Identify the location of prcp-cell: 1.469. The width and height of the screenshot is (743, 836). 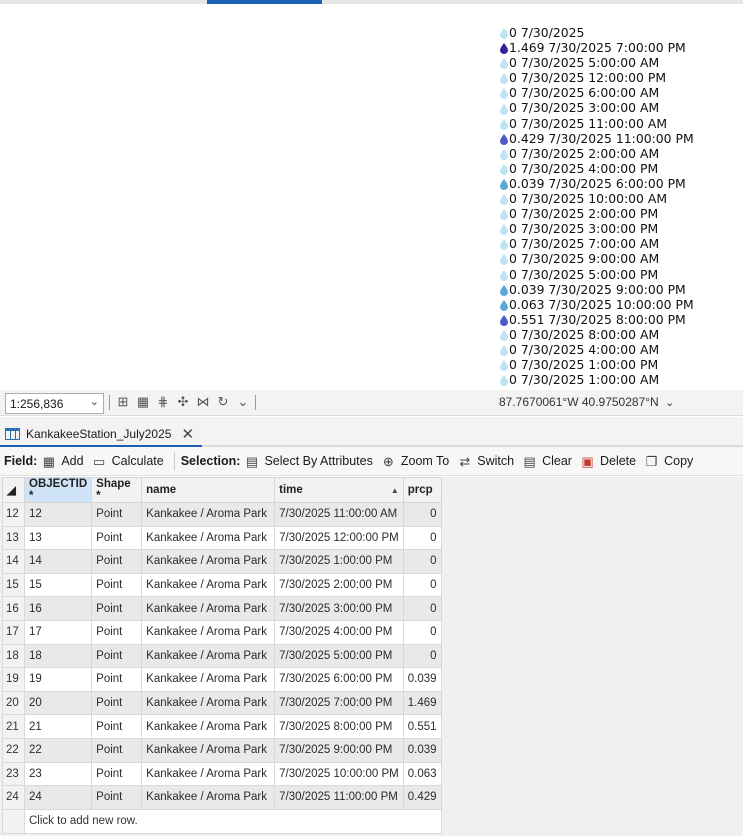
(422, 703).